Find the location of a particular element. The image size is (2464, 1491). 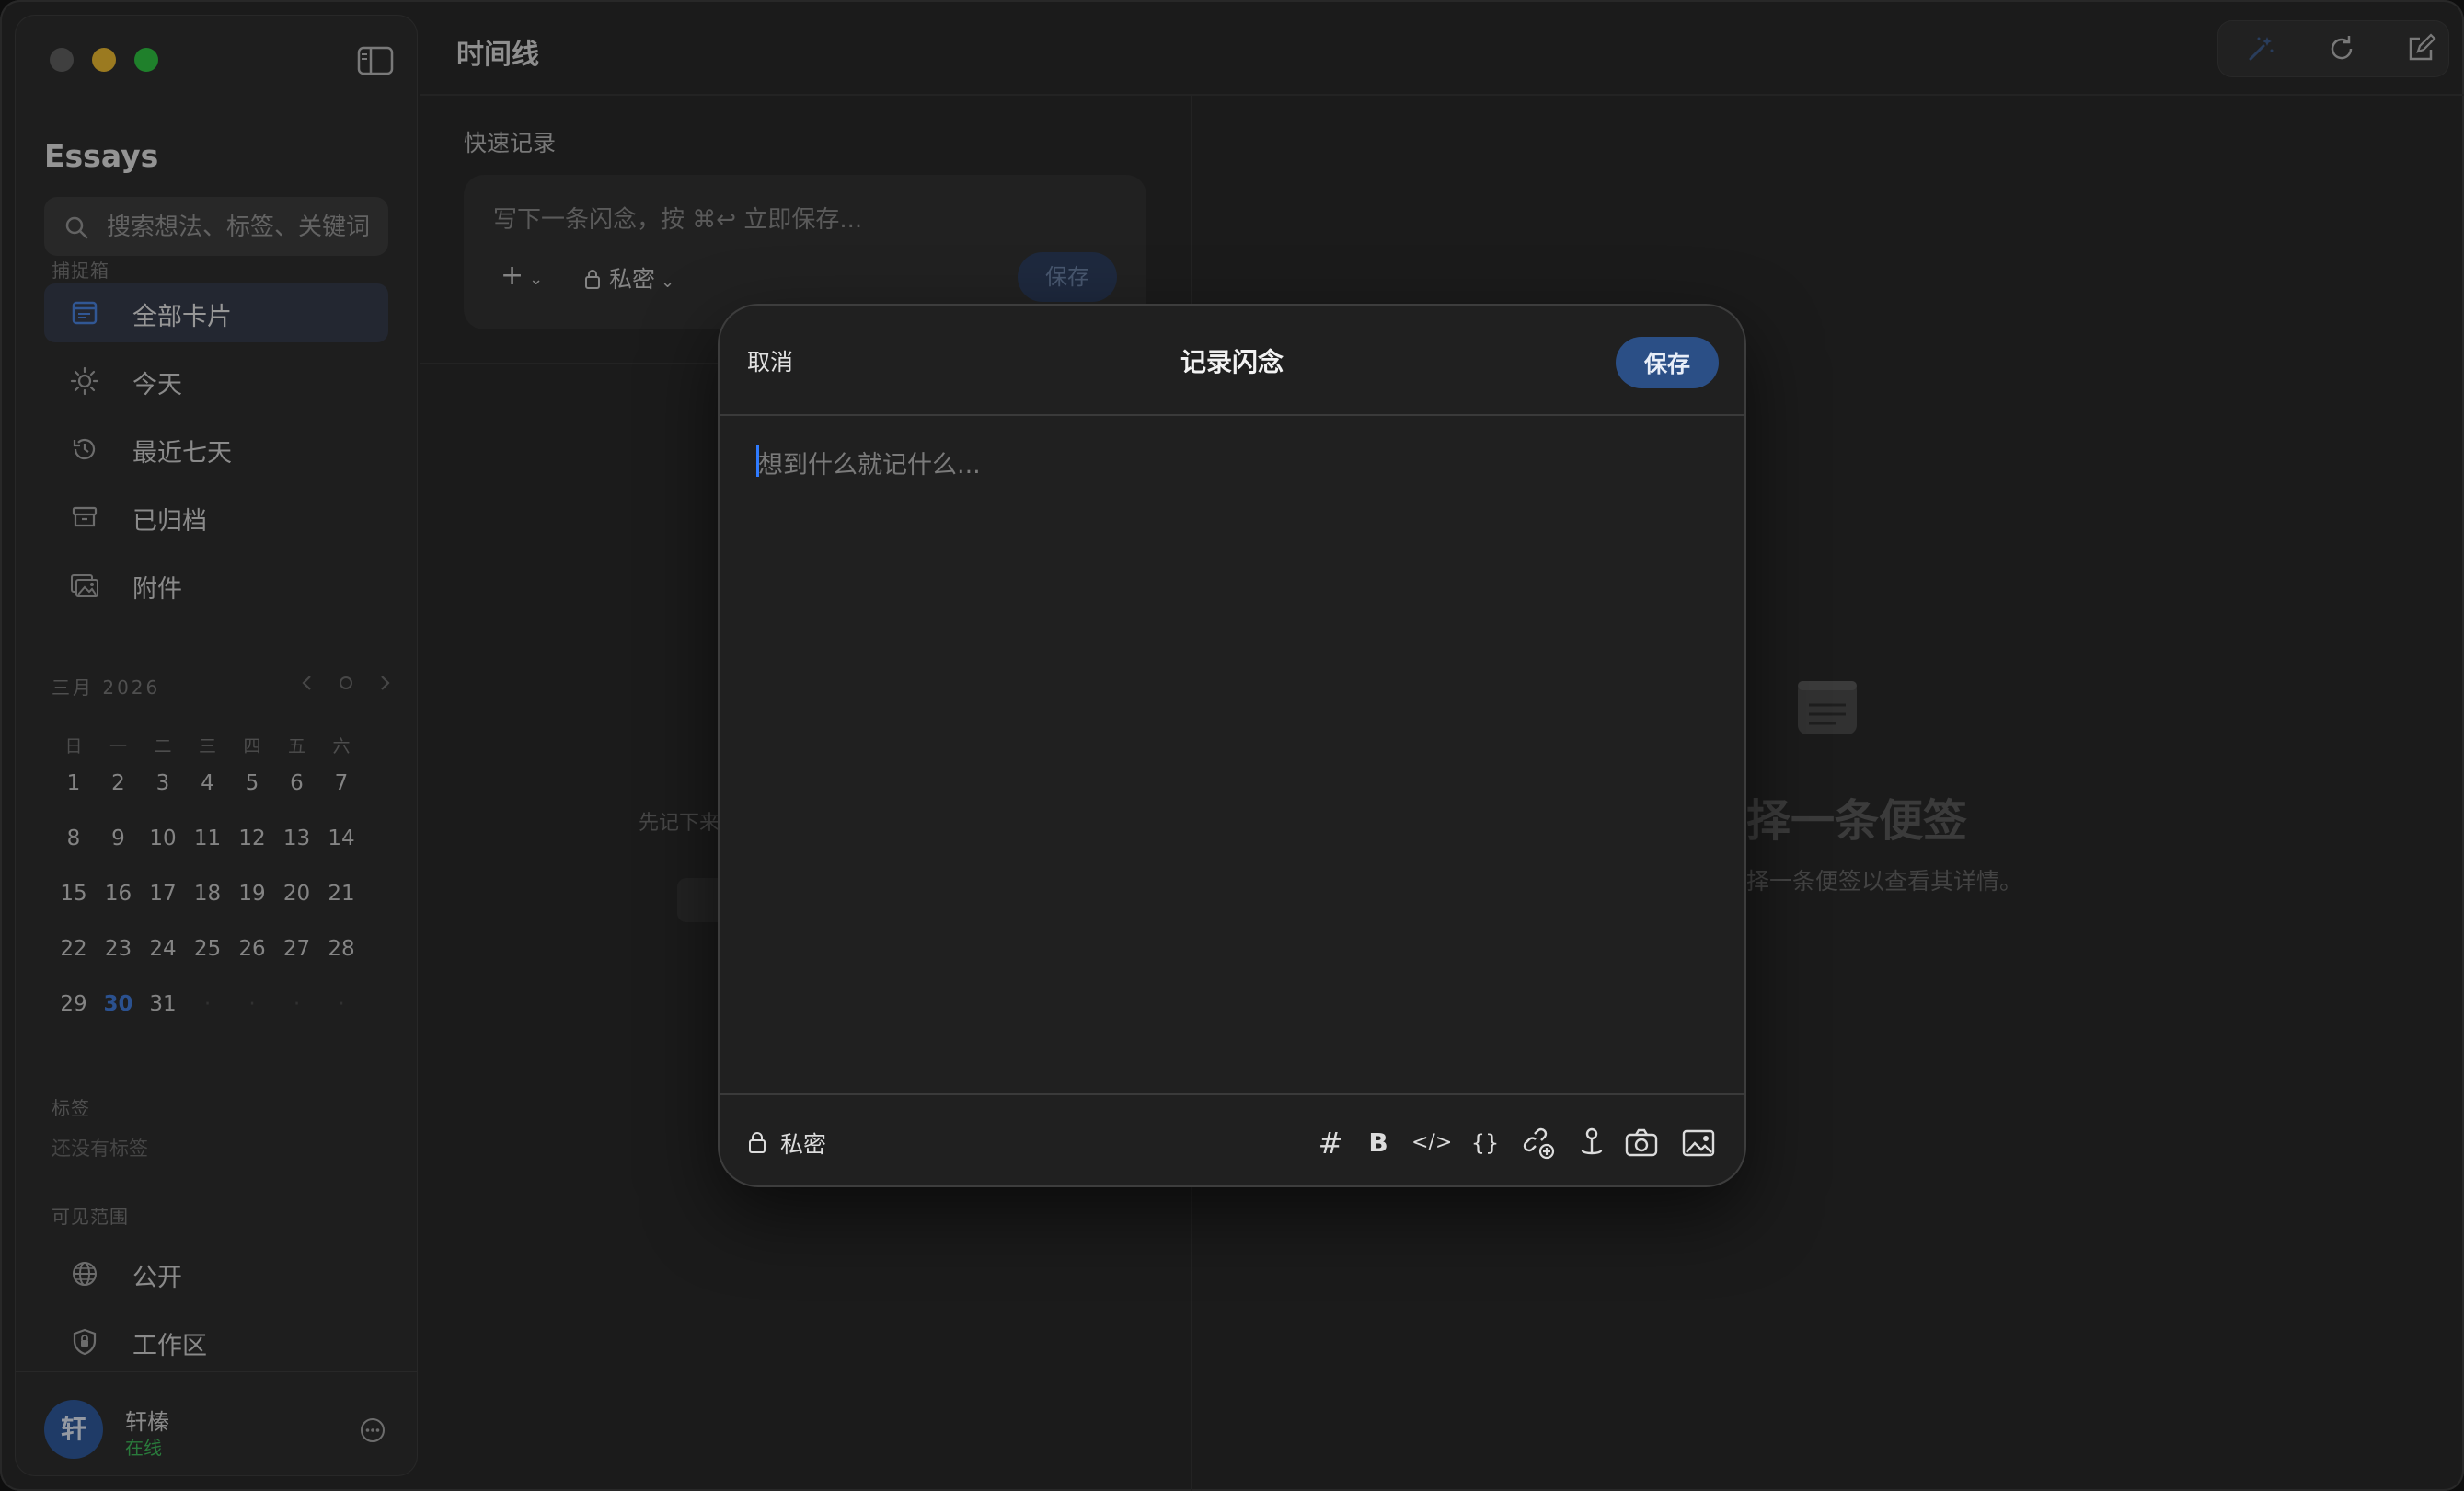

text-caret is located at coordinates (757, 461).